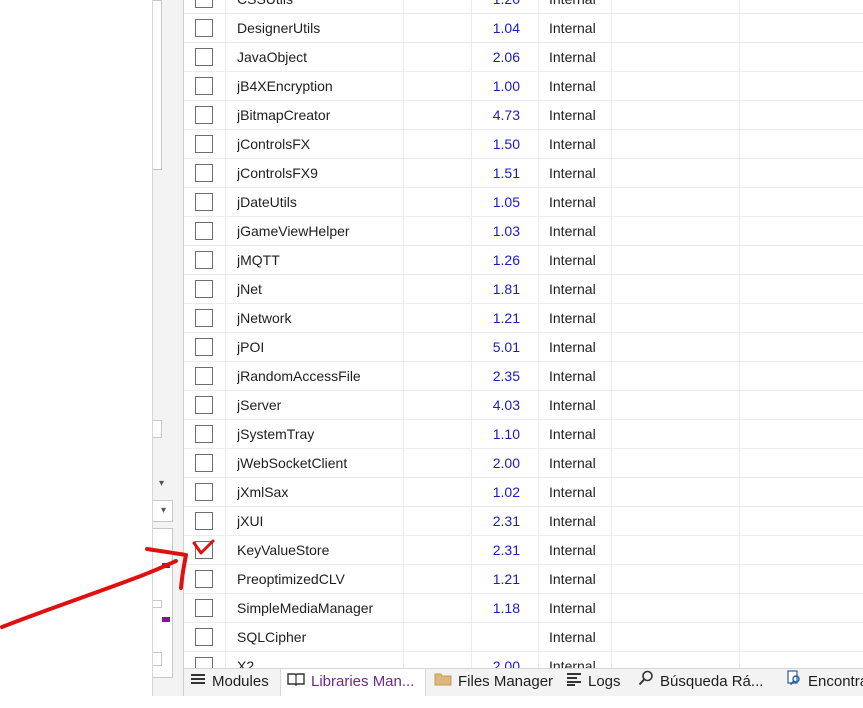 This screenshot has width=863, height=708. Describe the element at coordinates (285, 86) in the screenshot. I see `library-name: jB4XEncryption` at that location.